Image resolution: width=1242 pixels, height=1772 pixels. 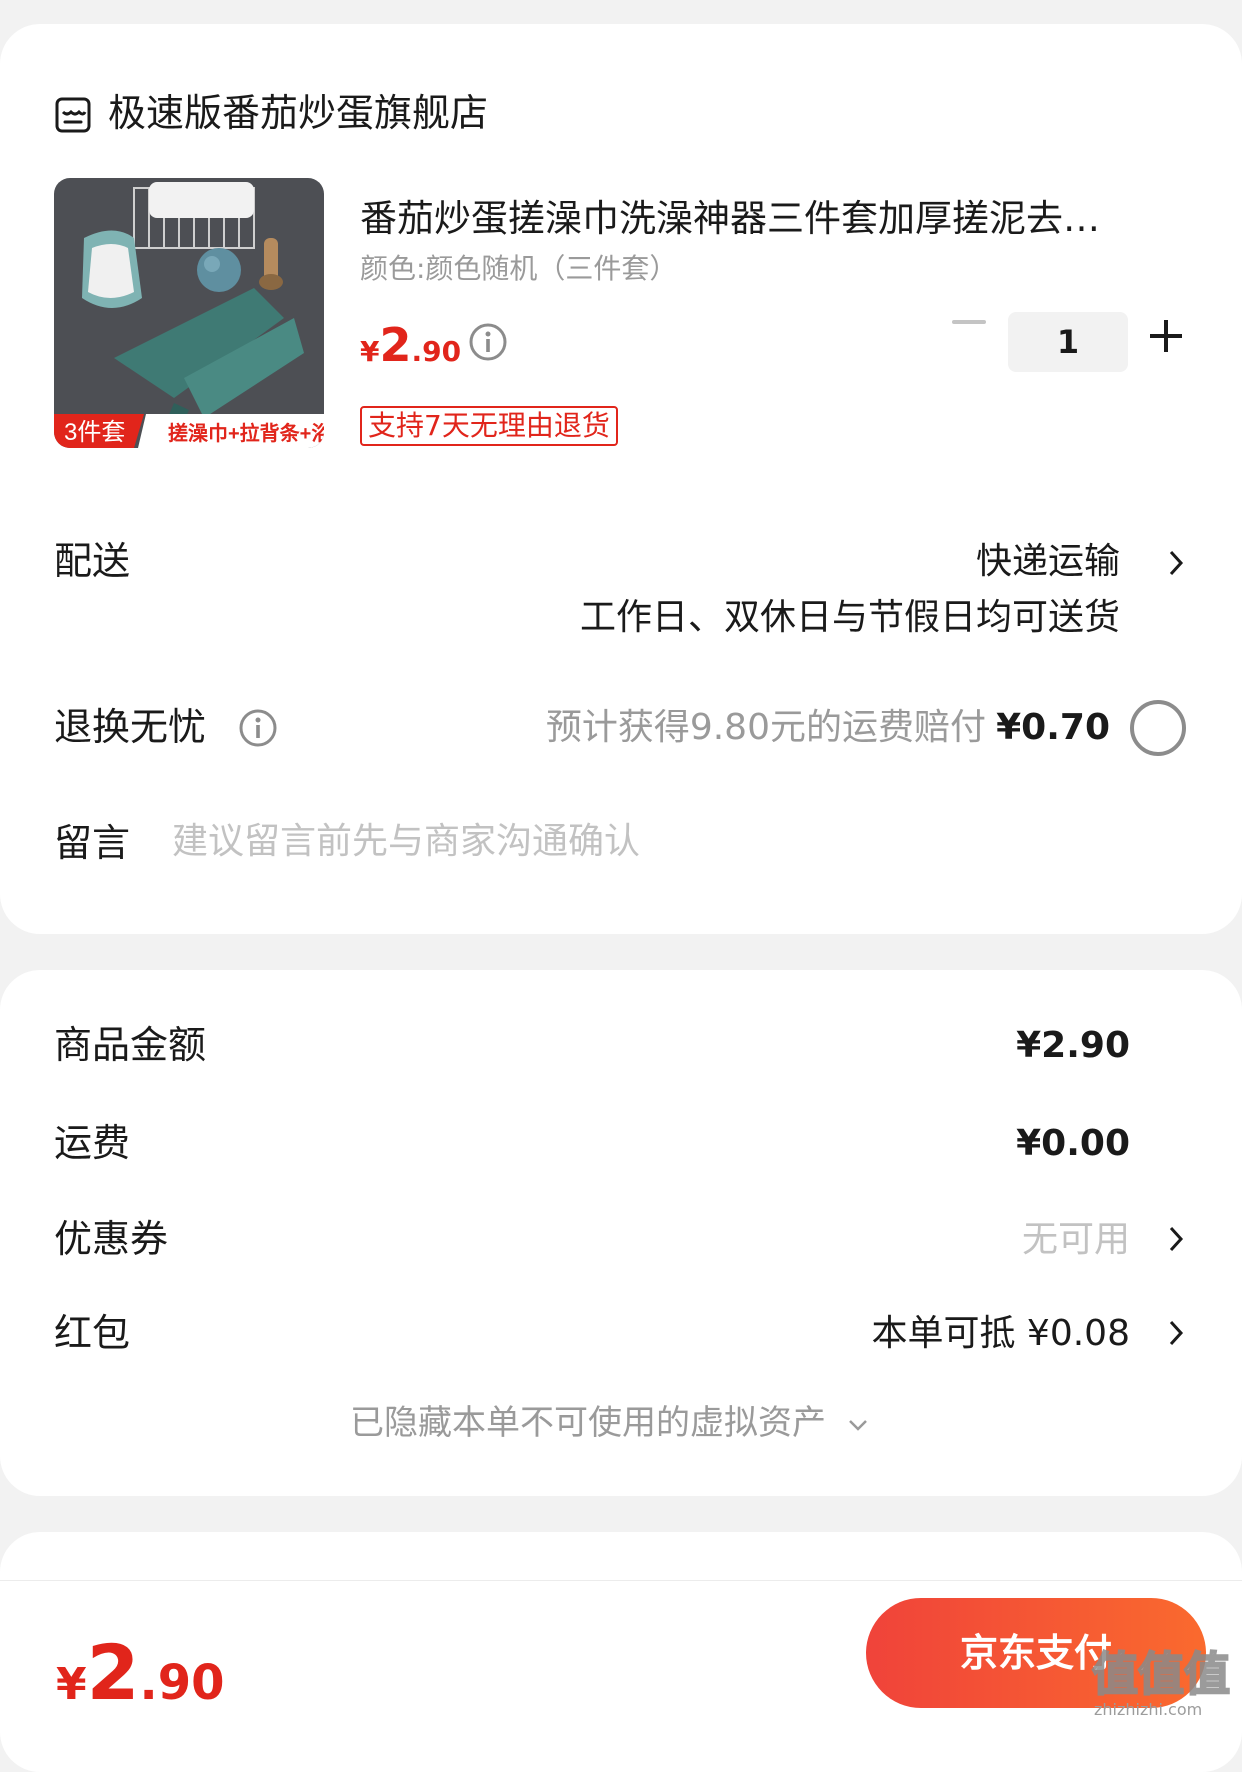 What do you see at coordinates (1000, 1334) in the screenshot?
I see `red-packet-value: 本单可抵 ¥0.08` at bounding box center [1000, 1334].